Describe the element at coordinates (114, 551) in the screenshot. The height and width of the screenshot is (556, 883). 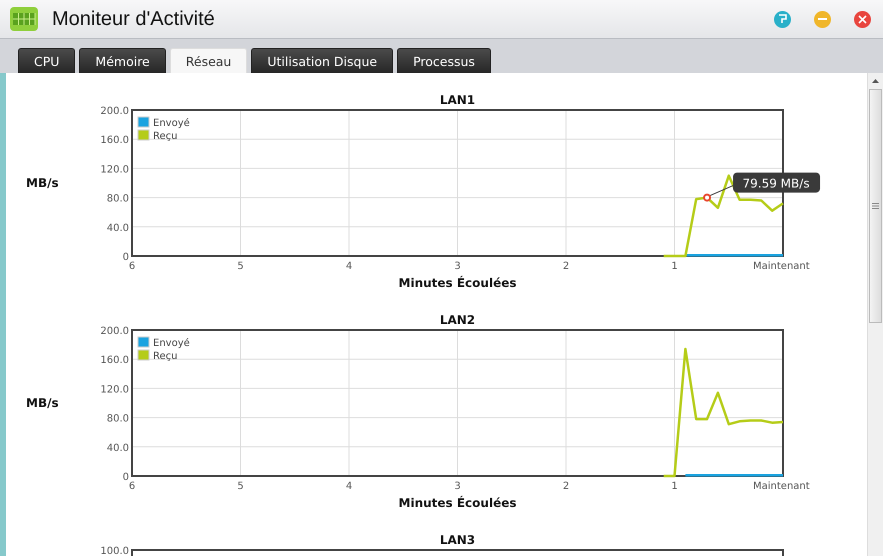
I see `axis-tick-label: 100.0` at that location.